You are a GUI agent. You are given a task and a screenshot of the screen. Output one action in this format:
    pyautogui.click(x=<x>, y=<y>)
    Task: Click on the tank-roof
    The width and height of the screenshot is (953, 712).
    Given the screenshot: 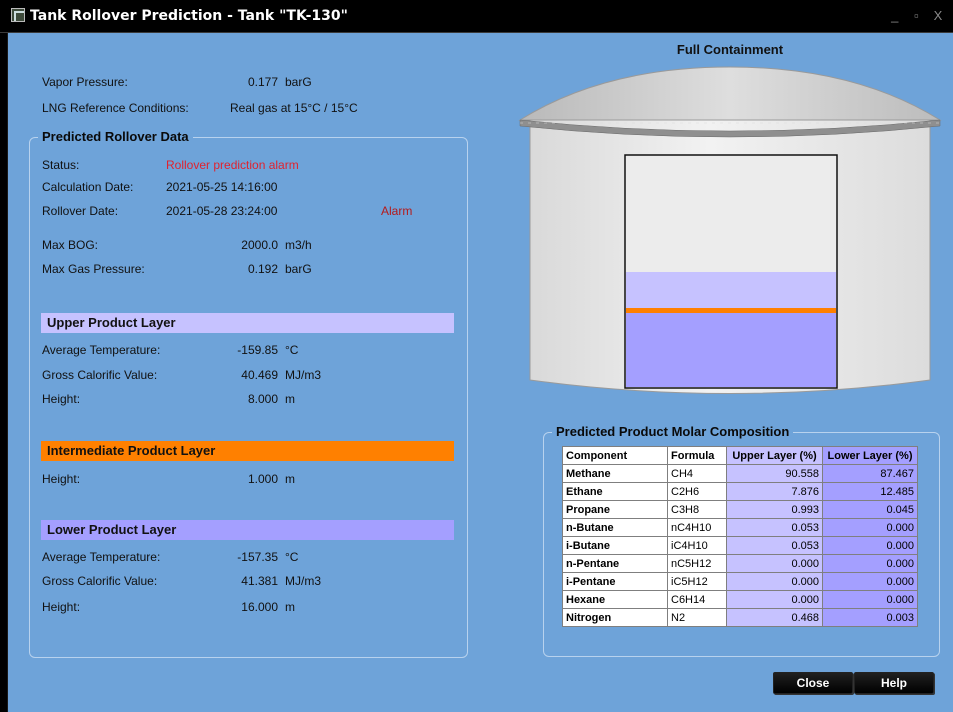 What is the action you would take?
    pyautogui.click(x=730, y=93)
    